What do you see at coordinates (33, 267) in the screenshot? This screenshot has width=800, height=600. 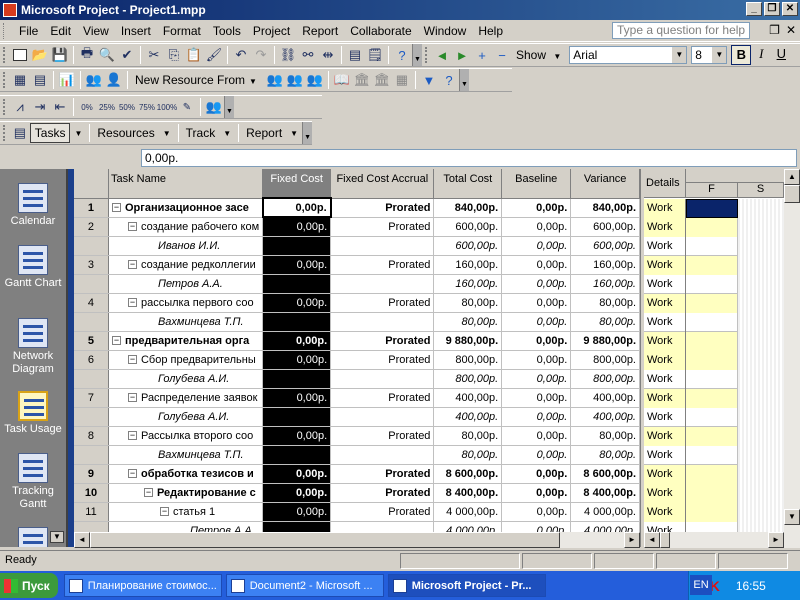 I see `view-gantt-chart: Gantt Chart` at bounding box center [33, 267].